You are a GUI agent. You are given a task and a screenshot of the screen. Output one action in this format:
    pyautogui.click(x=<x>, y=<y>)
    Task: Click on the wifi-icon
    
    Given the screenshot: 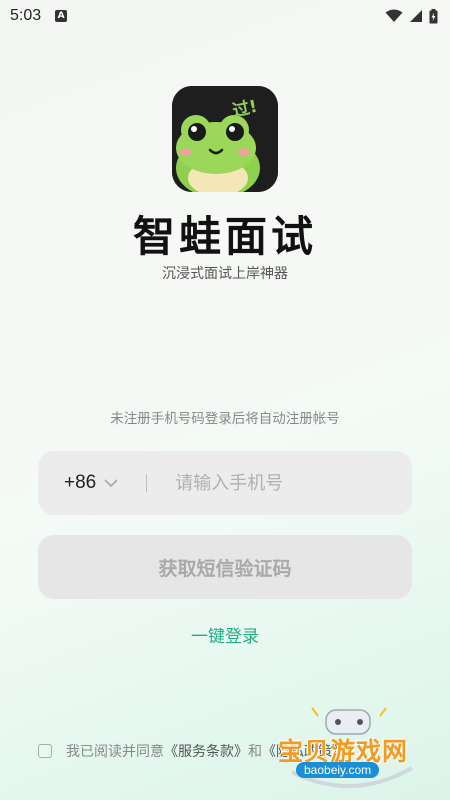 What is the action you would take?
    pyautogui.click(x=394, y=15)
    